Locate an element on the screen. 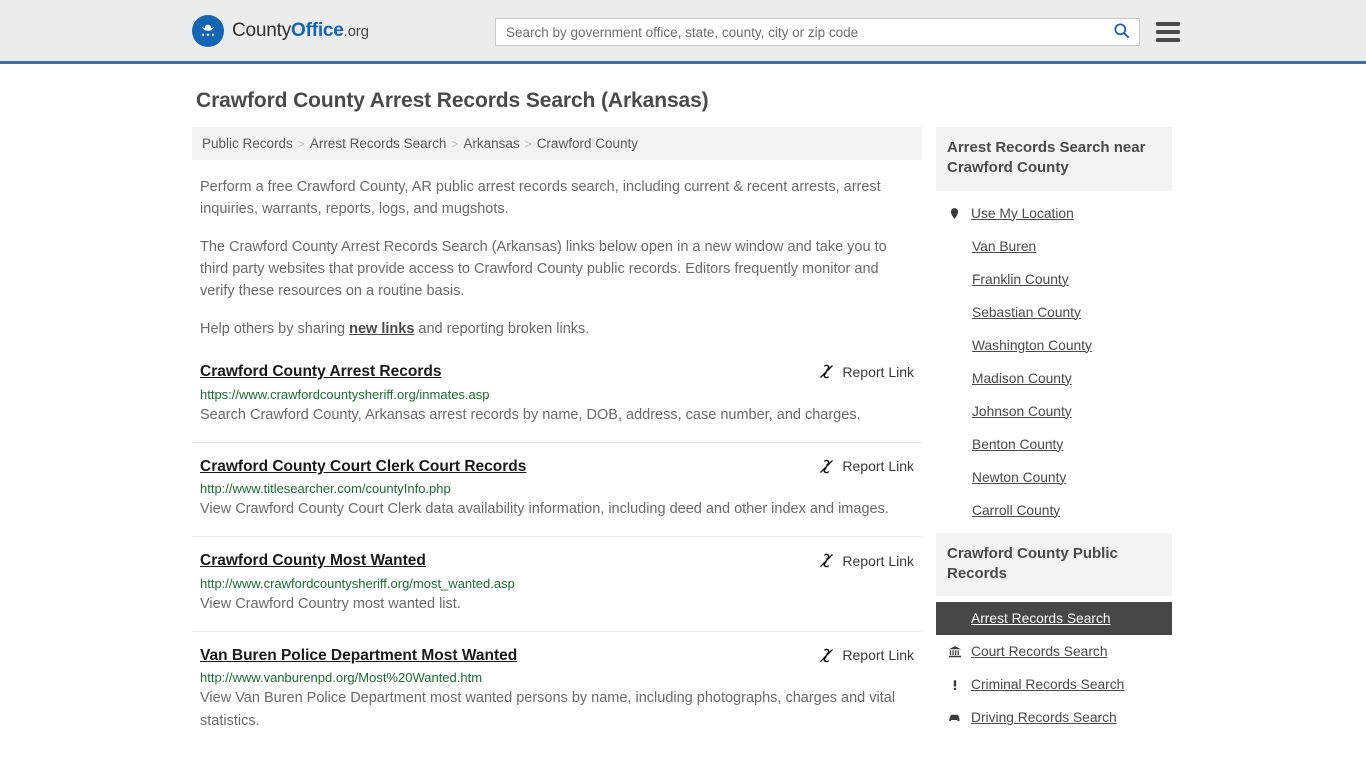 The width and height of the screenshot is (1366, 768). intro-p3-before: Help others by sharing is located at coordinates (275, 329).